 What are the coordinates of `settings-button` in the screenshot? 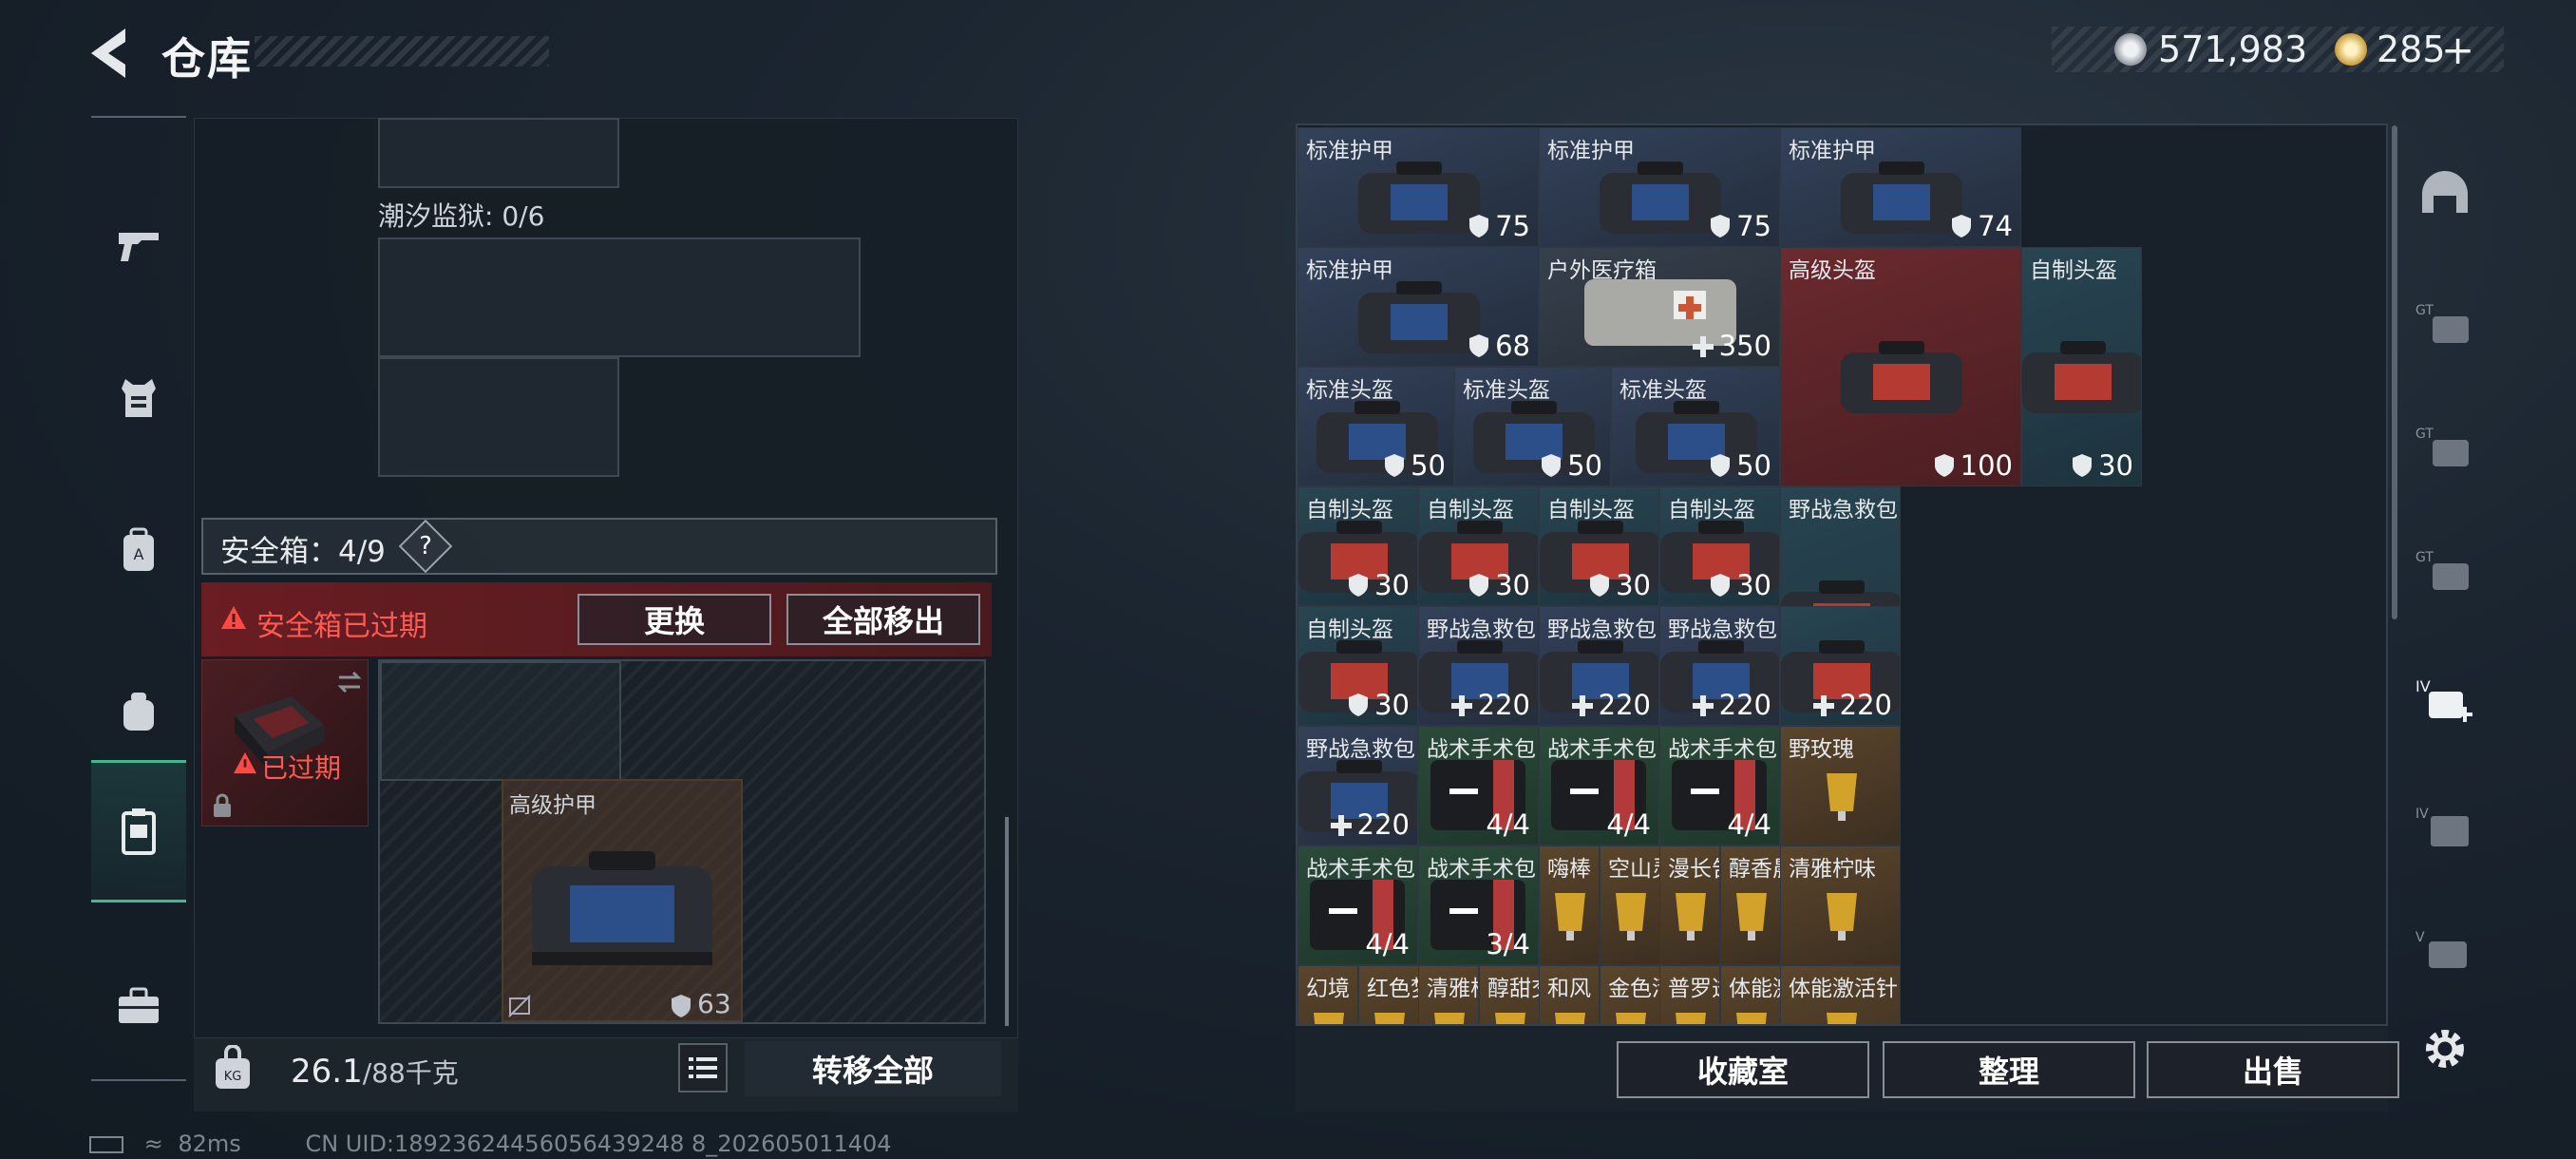 It's located at (2445, 1049).